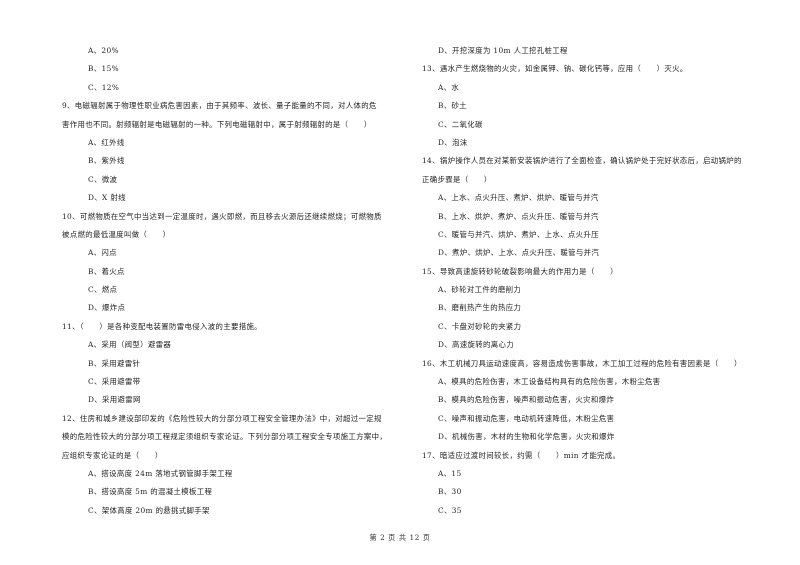 Image resolution: width=800 pixels, height=565 pixels. What do you see at coordinates (106, 271) in the screenshot?
I see `answer-option: B、着火点` at bounding box center [106, 271].